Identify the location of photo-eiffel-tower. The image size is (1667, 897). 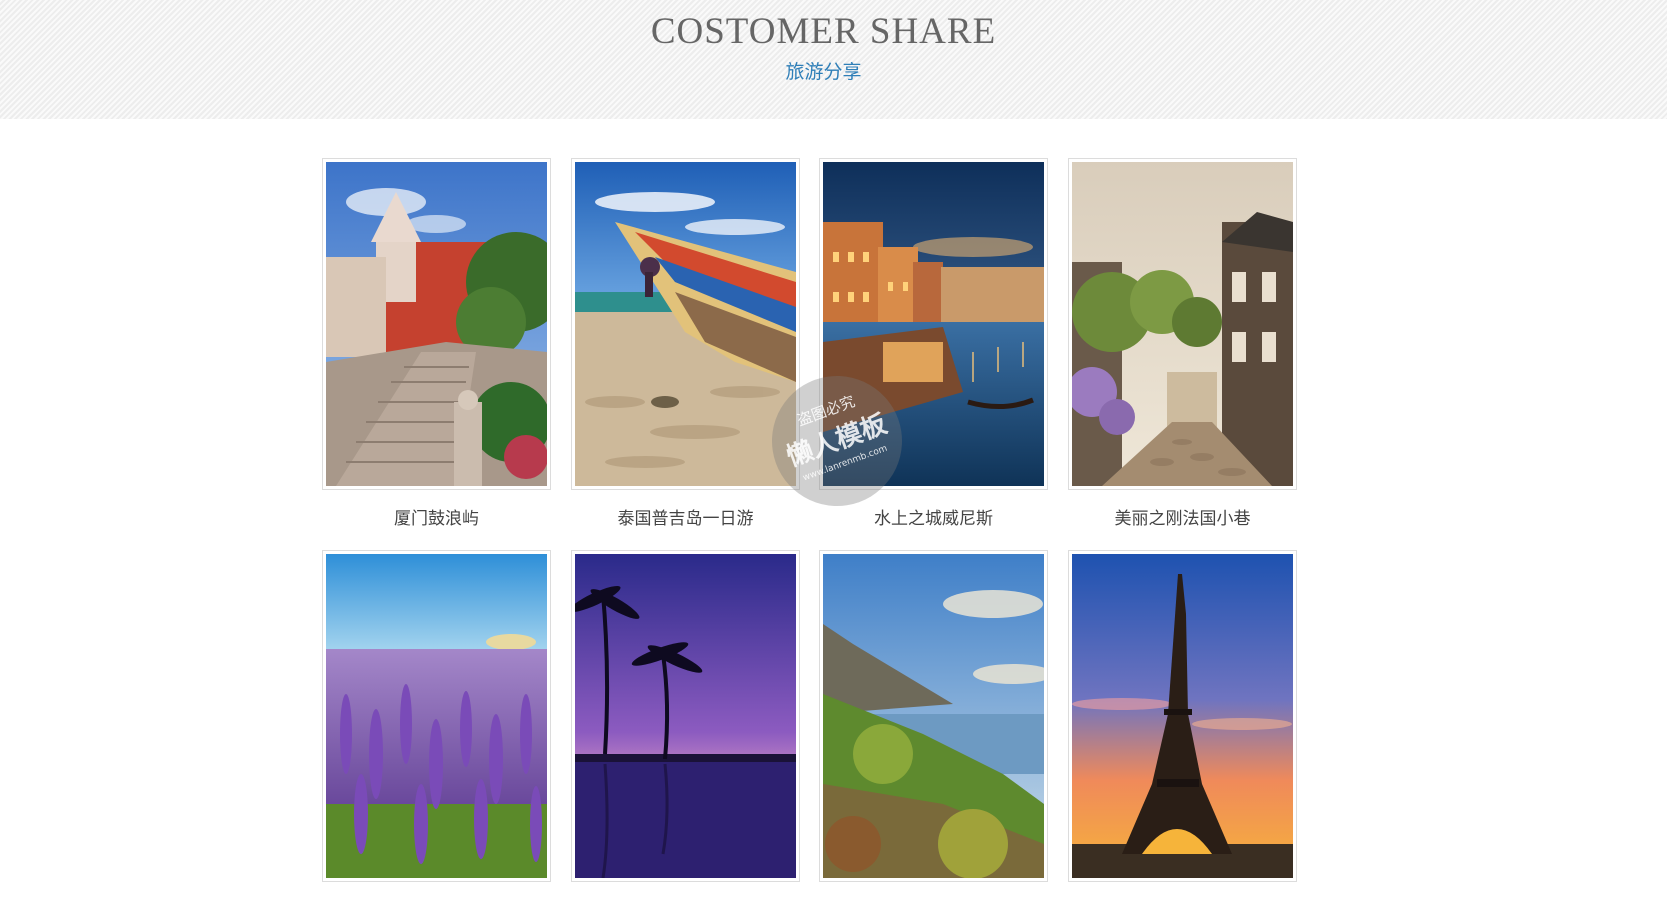
(1182, 716).